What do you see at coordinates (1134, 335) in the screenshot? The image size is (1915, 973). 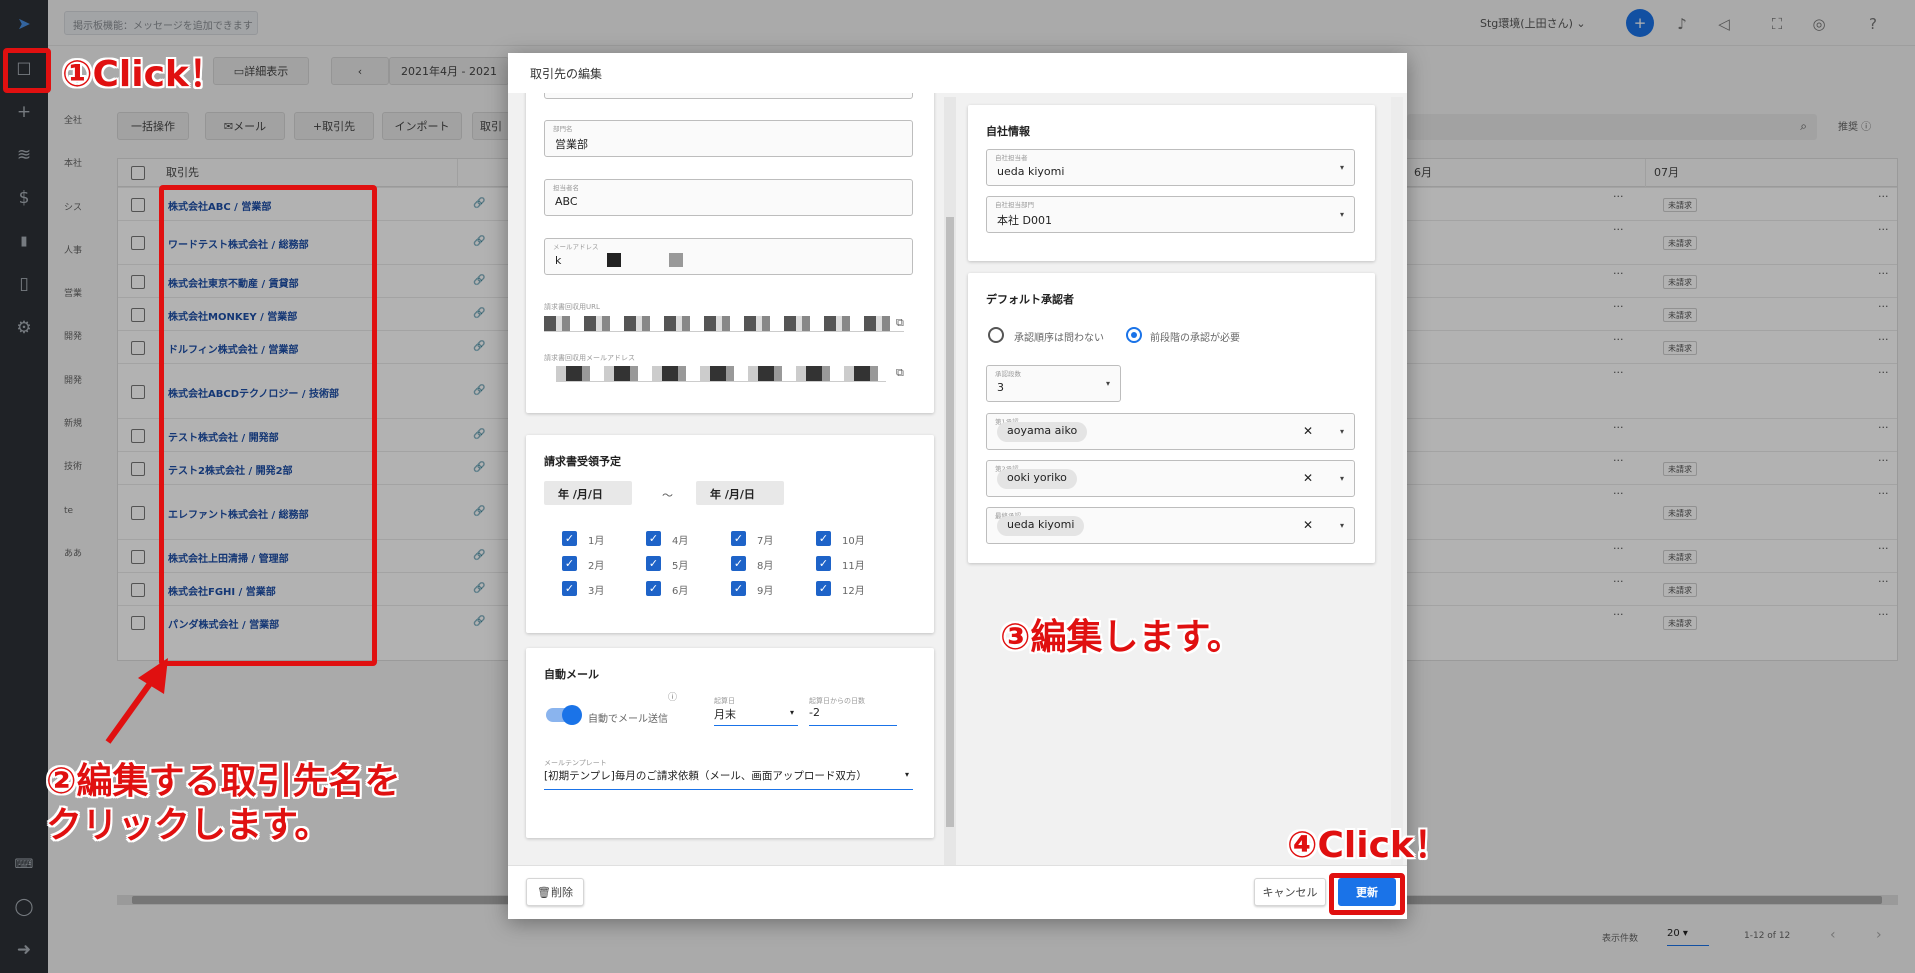 I see `radio-sequential` at bounding box center [1134, 335].